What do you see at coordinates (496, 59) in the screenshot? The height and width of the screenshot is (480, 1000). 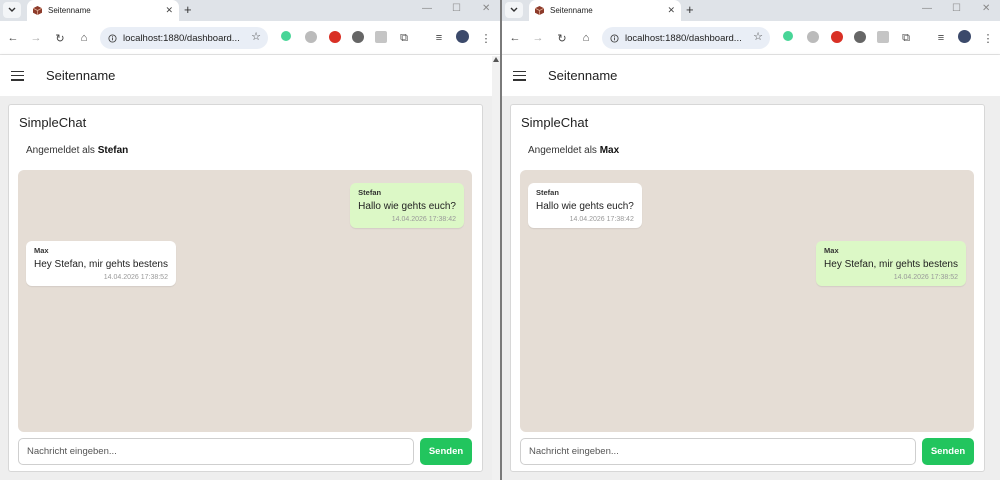 I see `scroll-up-icon` at bounding box center [496, 59].